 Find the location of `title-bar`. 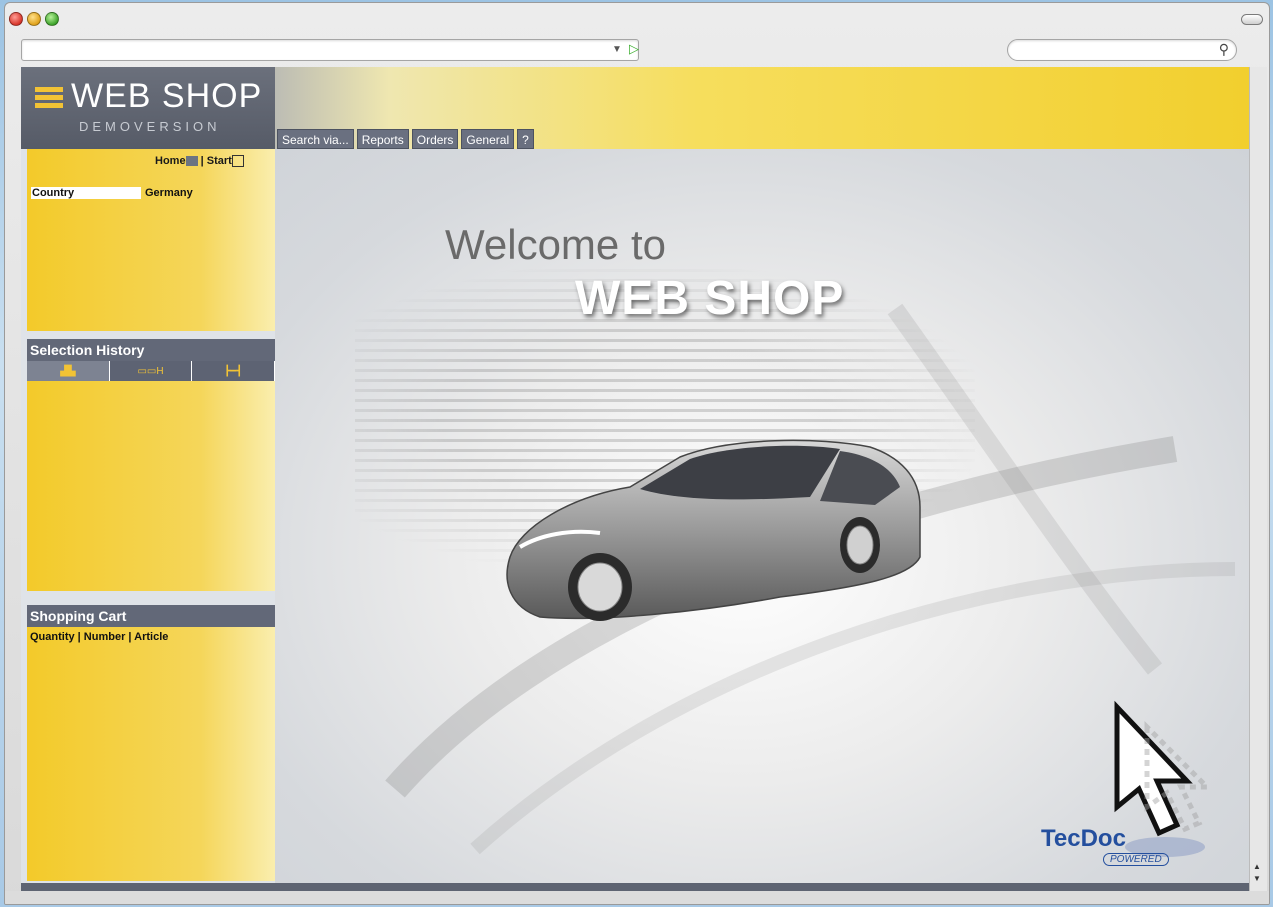

title-bar is located at coordinates (637, 18).